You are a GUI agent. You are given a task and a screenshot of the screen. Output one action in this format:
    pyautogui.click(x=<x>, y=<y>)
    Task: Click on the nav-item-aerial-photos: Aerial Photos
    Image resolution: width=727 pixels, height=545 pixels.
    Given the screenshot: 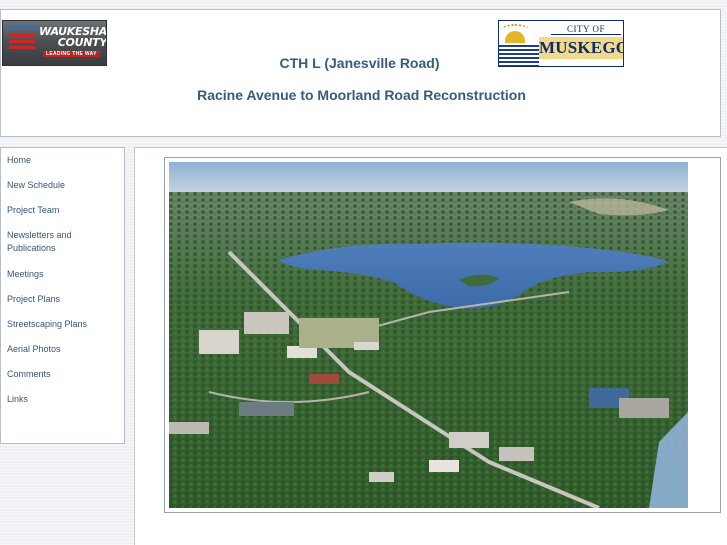 What is the action you would take?
    pyautogui.click(x=62, y=349)
    